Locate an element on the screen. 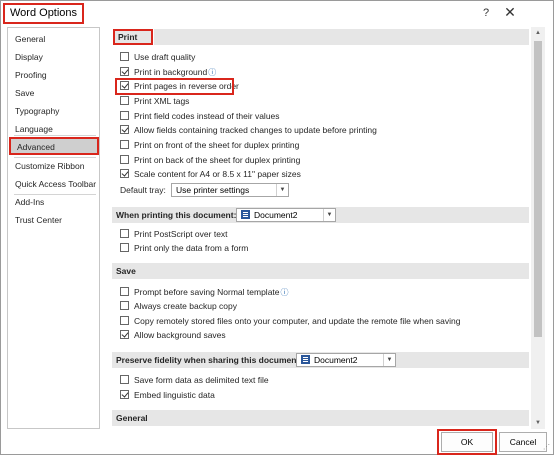 This screenshot has width=554, height=455. option-save-form-data: Save form data as delimited text file is located at coordinates (194, 380).